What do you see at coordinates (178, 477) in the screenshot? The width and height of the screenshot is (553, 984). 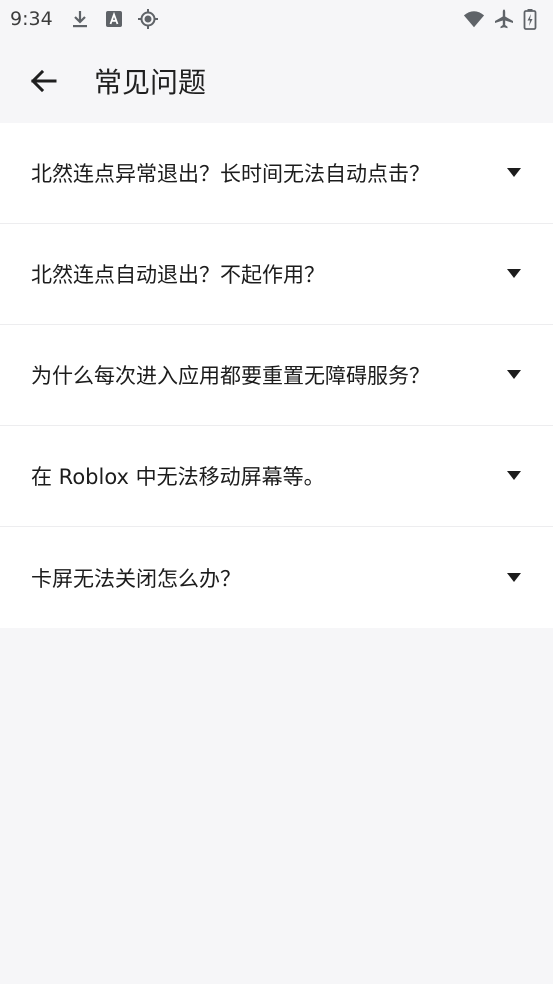 I see `faq-question: 在 Roblox 中无法移动屏幕等。` at bounding box center [178, 477].